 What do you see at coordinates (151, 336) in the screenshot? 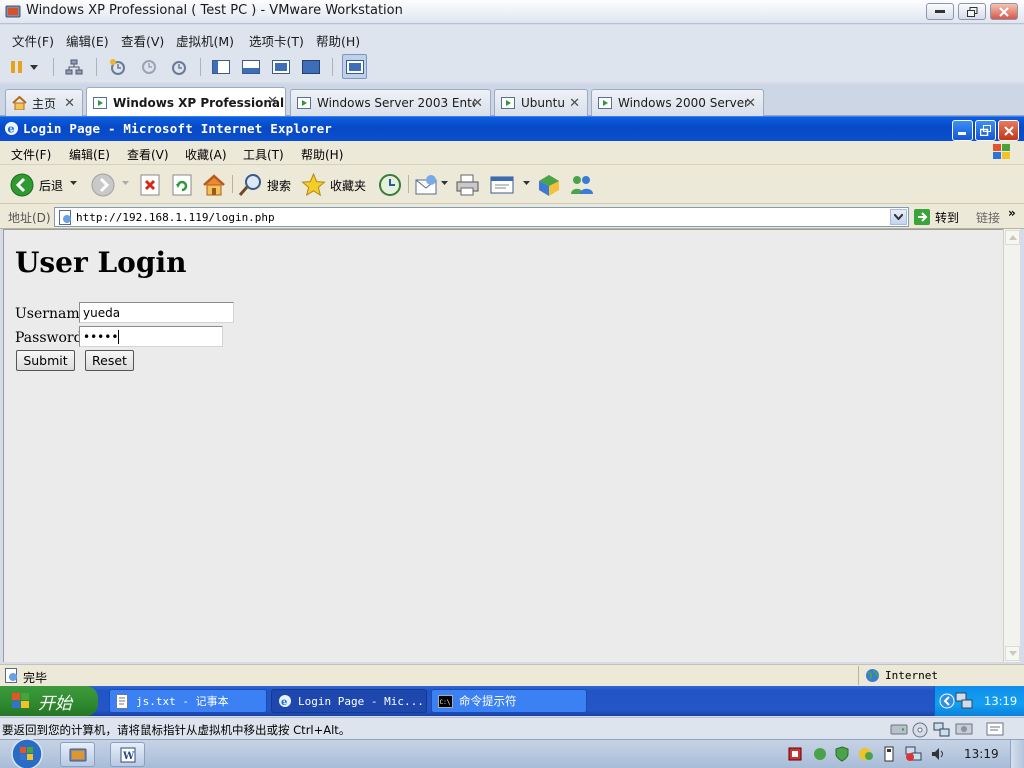
I see `password-input: •••••` at bounding box center [151, 336].